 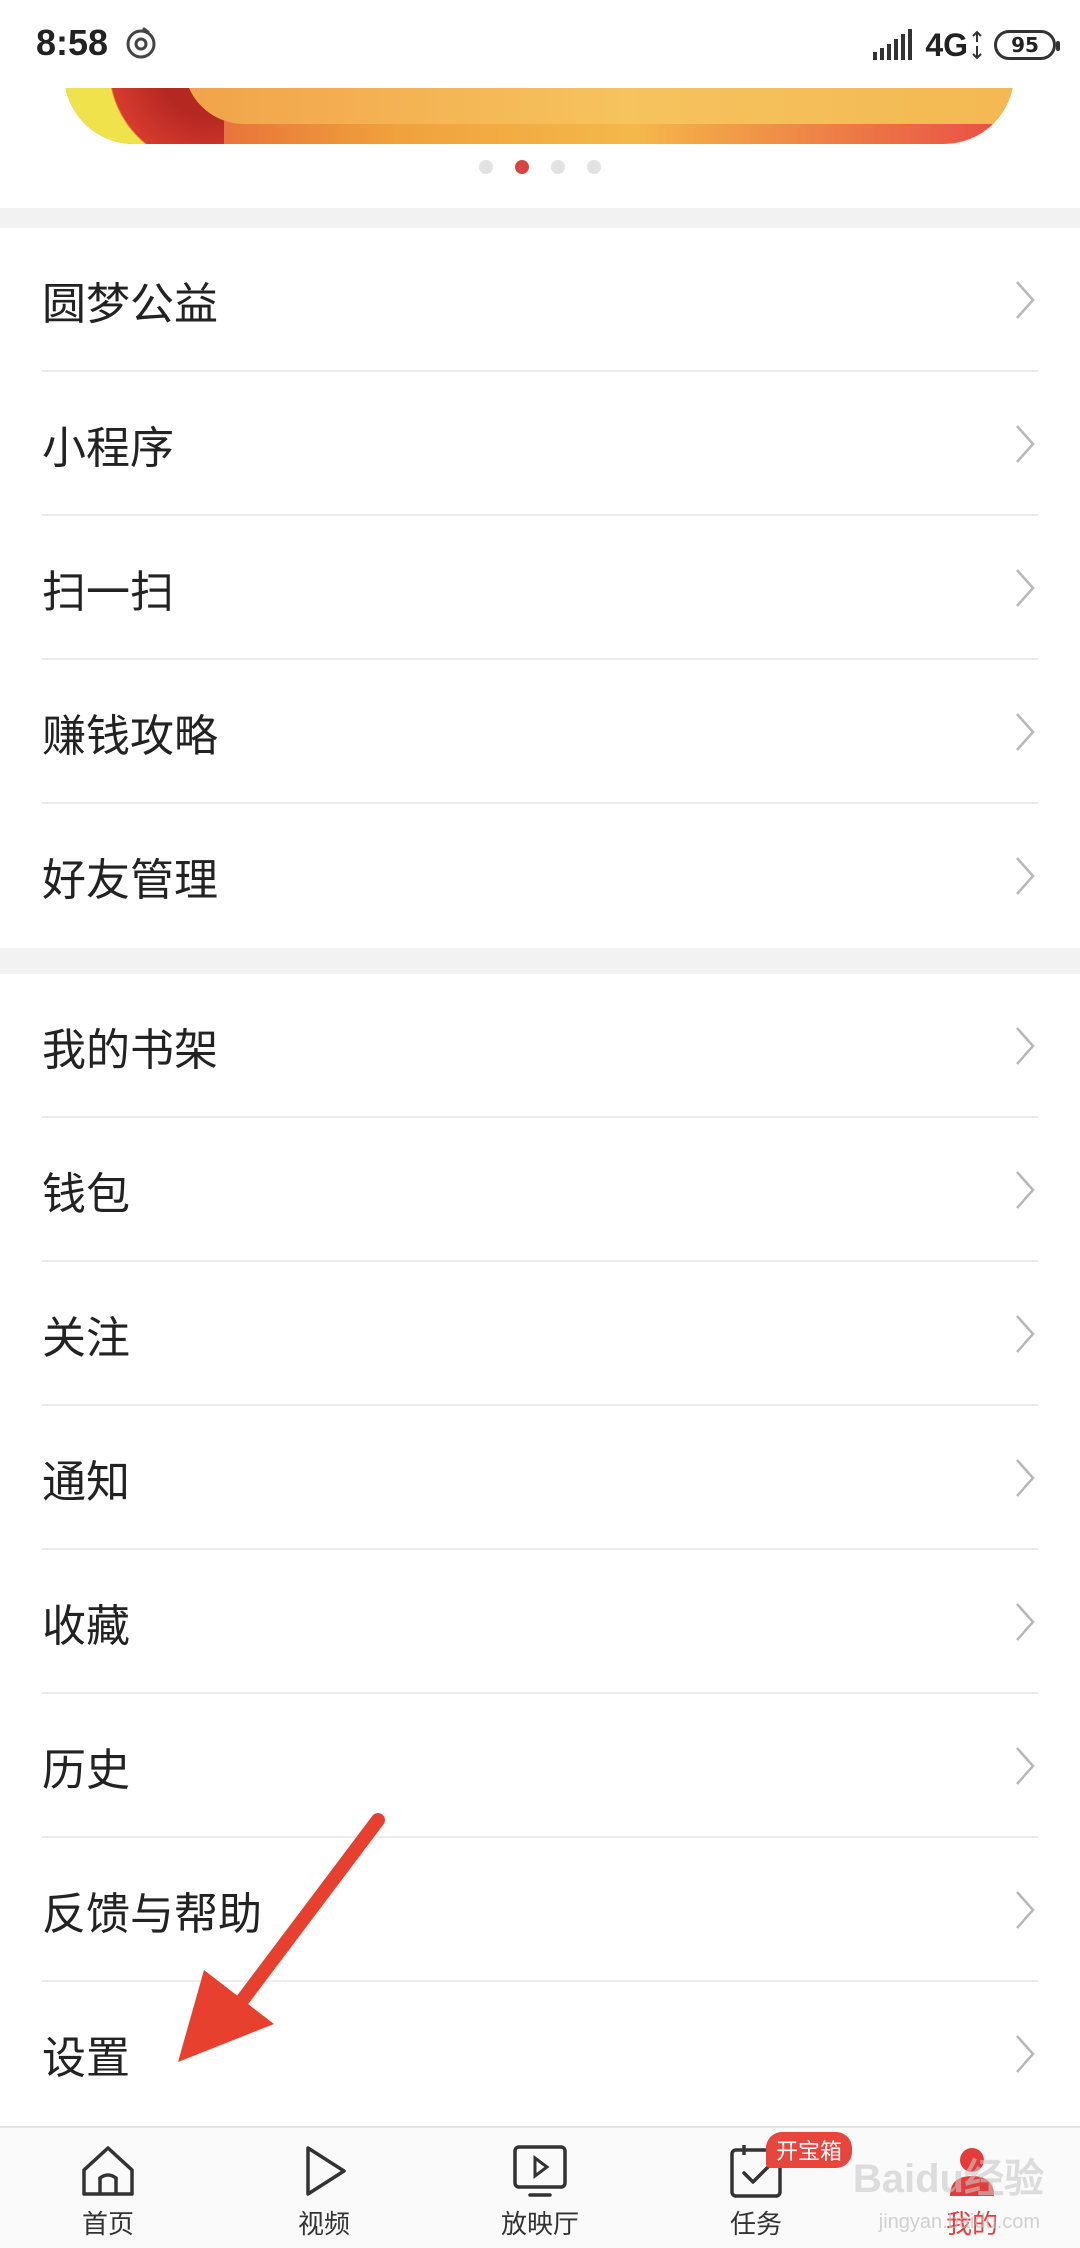 I want to click on nav-tab-video: 视频, so click(x=324, y=2188).